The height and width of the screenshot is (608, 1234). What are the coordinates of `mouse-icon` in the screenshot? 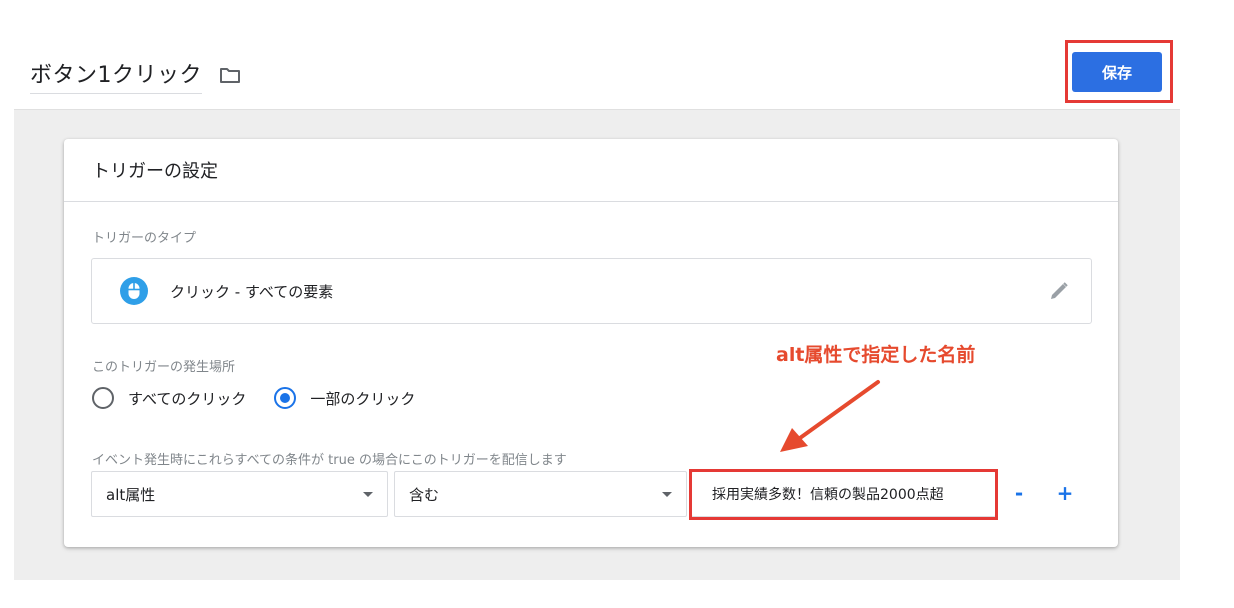 It's located at (134, 291).